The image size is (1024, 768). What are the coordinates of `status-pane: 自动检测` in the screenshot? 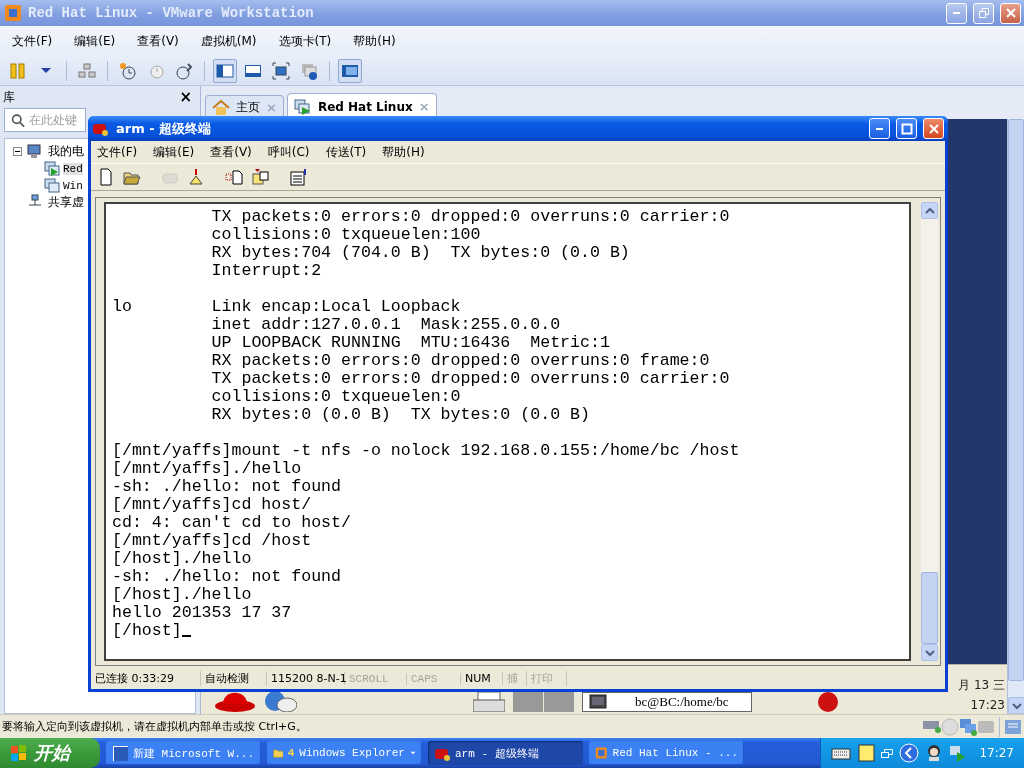 It's located at (234, 678).